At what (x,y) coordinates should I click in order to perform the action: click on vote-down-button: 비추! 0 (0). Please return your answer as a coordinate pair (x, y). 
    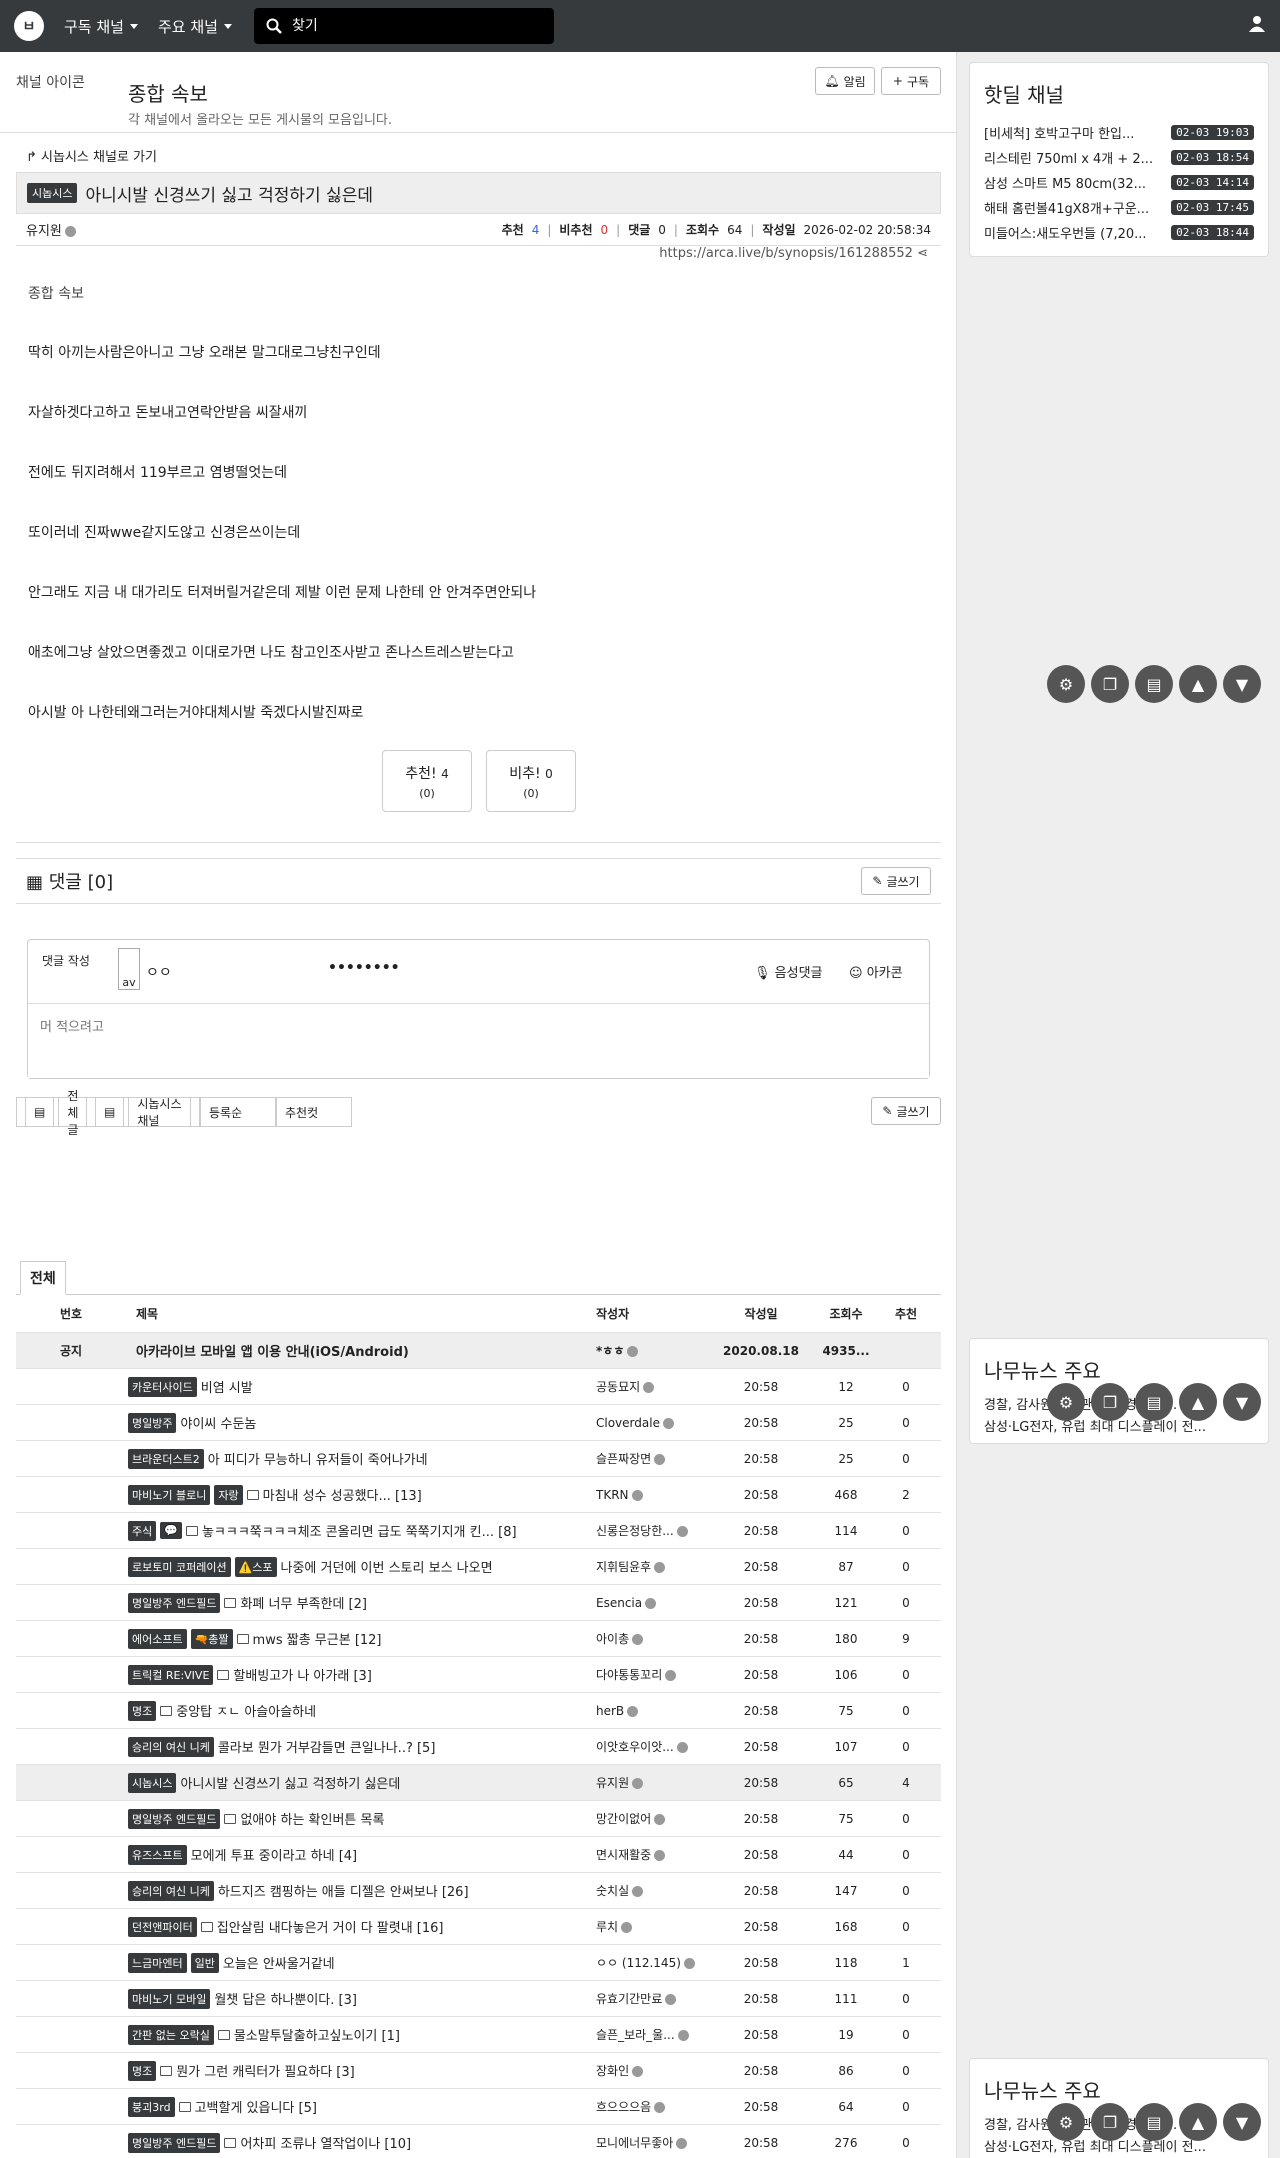
    Looking at the image, I should click on (531, 781).